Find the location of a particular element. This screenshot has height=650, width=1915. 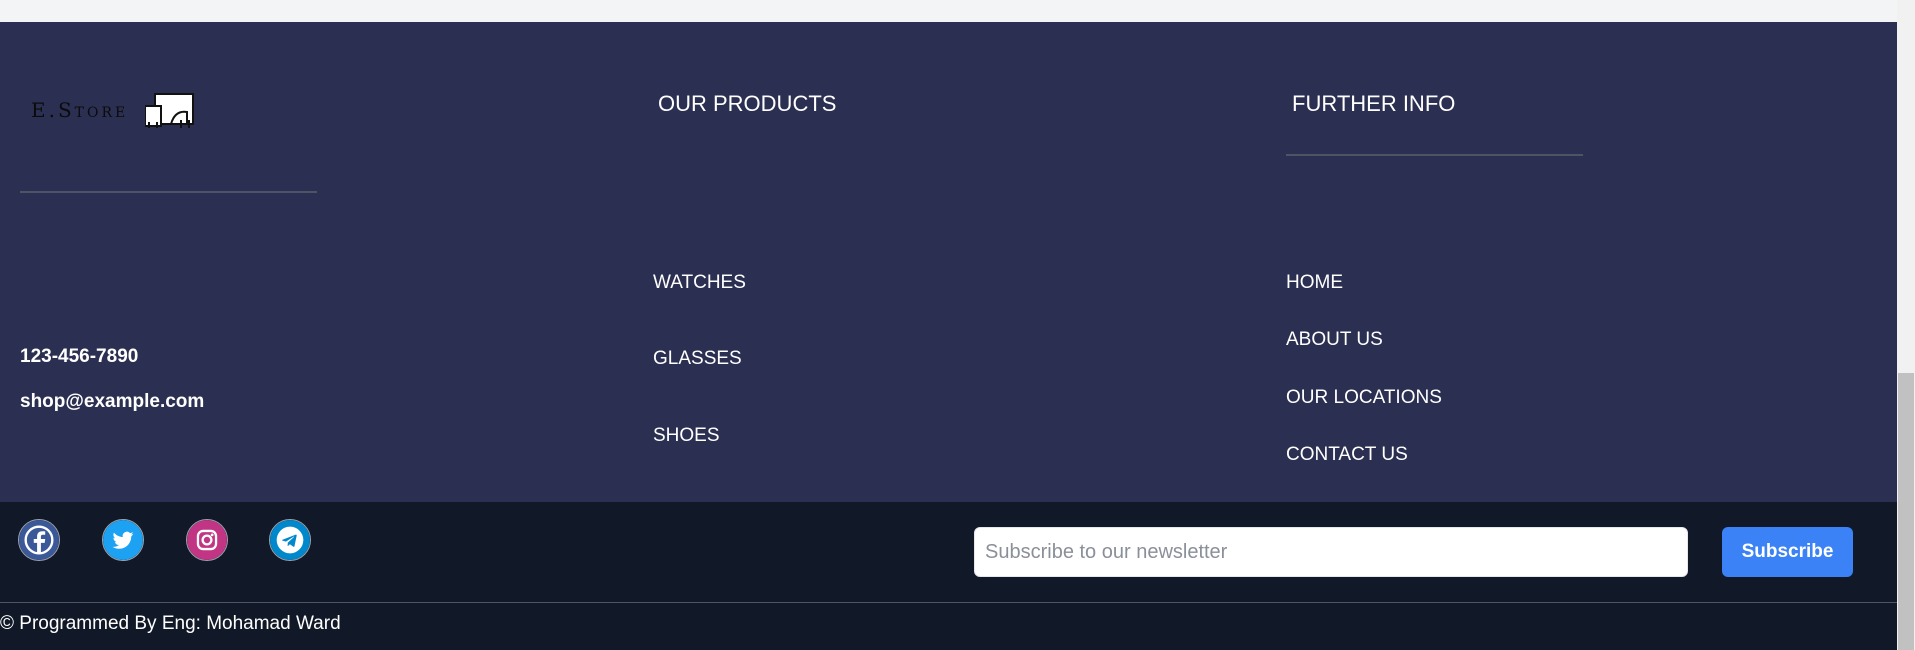

products-link-glasses: GLASSES is located at coordinates (697, 359).